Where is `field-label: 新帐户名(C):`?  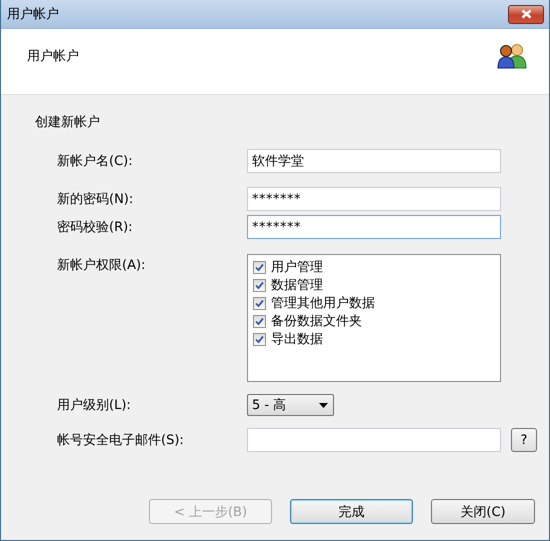 field-label: 新帐户名(C): is located at coordinates (95, 161).